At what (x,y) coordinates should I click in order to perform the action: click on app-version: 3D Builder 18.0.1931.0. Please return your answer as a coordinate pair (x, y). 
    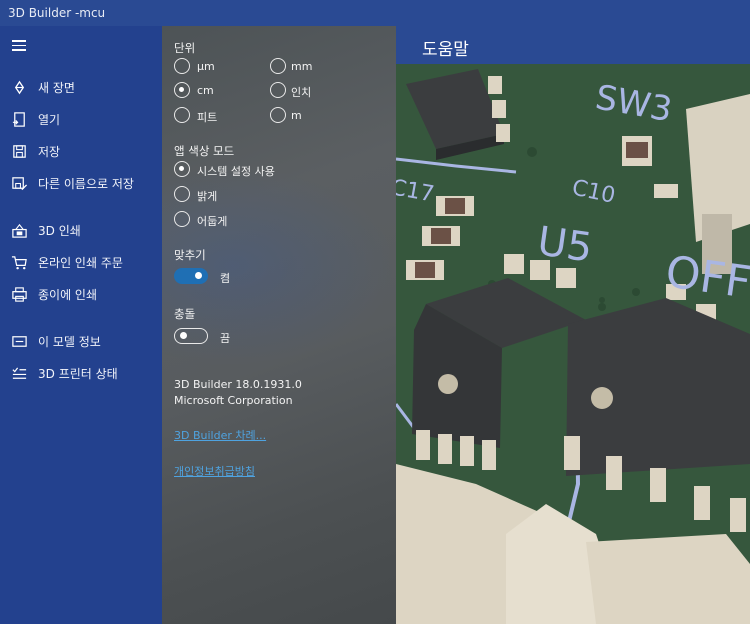
    Looking at the image, I should click on (238, 384).